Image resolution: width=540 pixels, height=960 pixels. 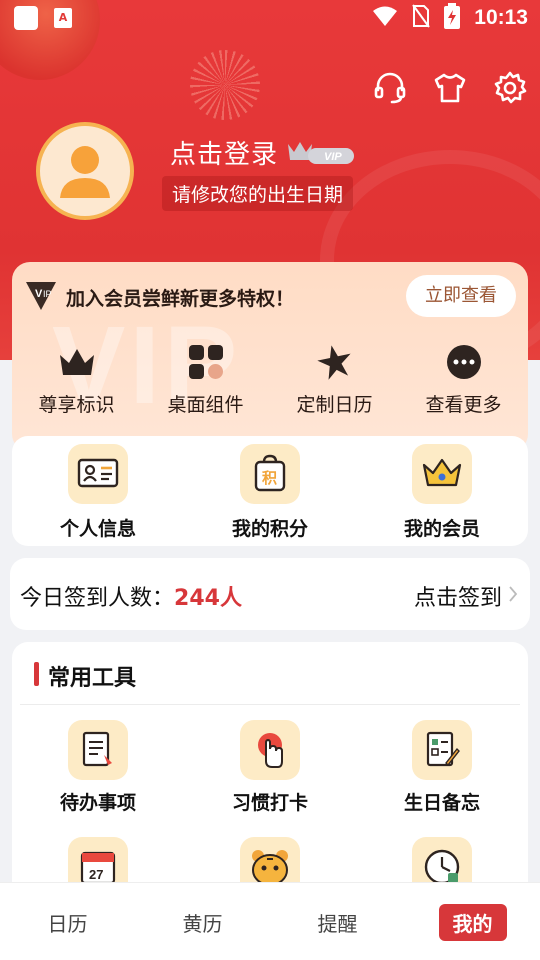 I want to click on habit-icon, so click(x=270, y=750).